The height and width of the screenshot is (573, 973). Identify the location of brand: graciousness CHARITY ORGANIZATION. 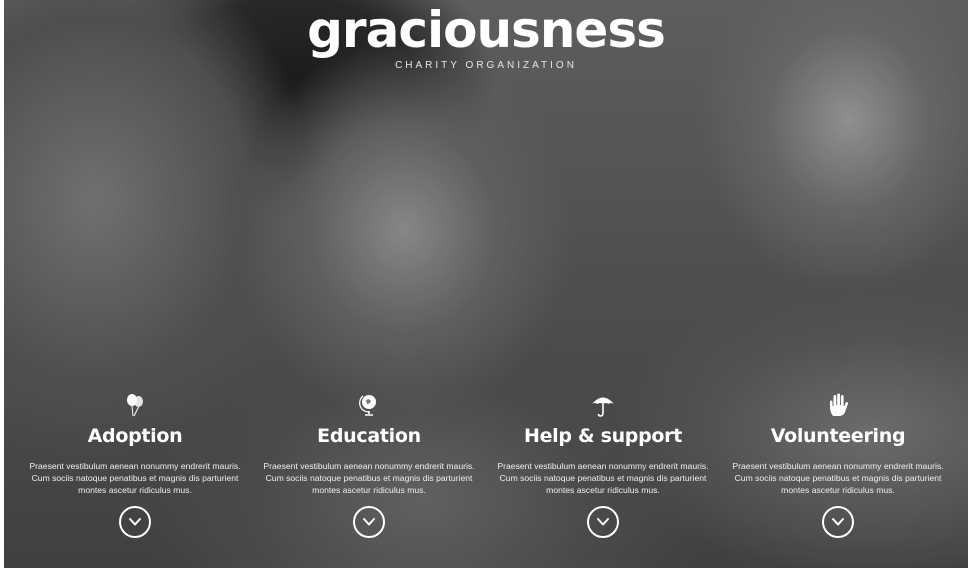
(486, 36).